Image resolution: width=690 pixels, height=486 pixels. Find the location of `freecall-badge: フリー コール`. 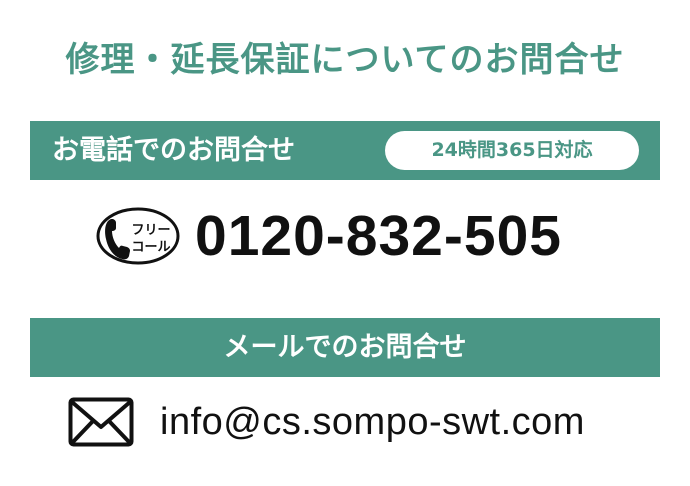

freecall-badge: フリー コール is located at coordinates (138, 236).